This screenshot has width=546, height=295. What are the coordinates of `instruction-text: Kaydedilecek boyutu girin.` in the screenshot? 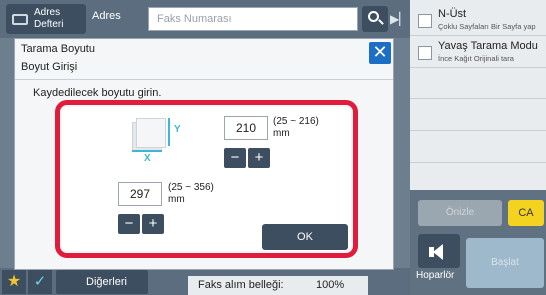 It's located at (97, 93).